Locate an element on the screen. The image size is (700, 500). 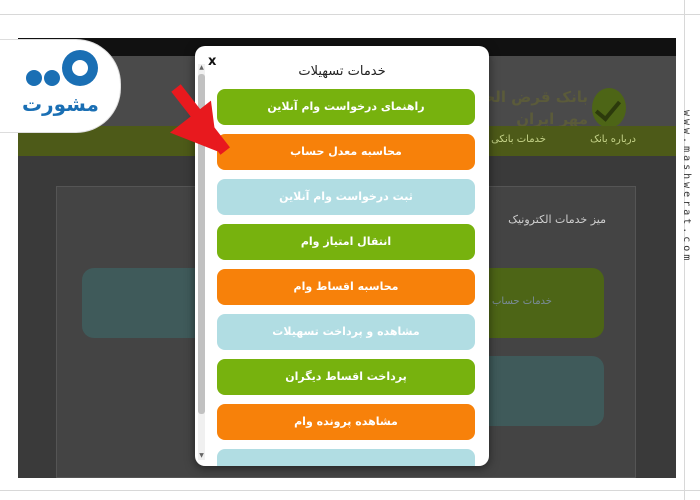
brand-logo: مشورت is located at coordinates (60, 86).